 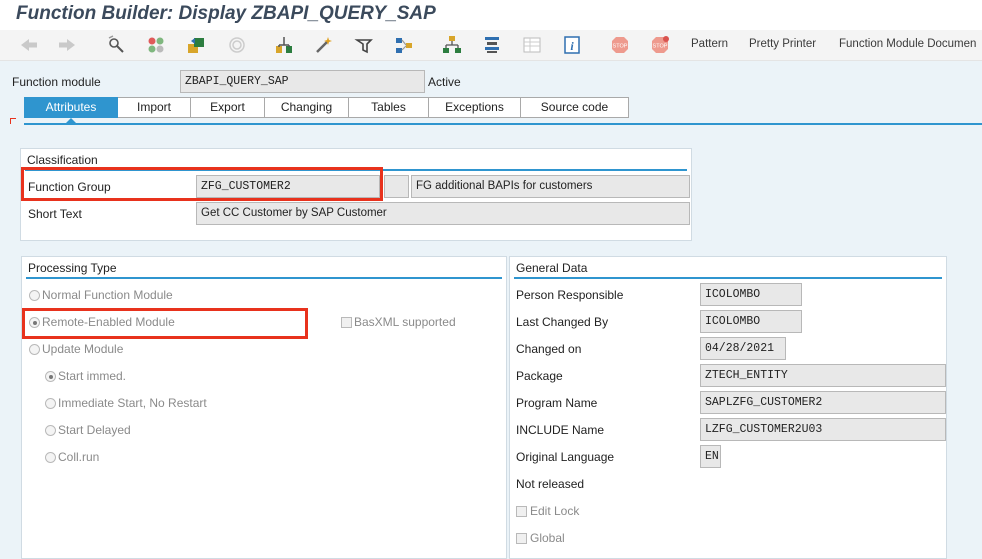 I want to click on last-changed-by-label: Last Changed By, so click(x=562, y=322).